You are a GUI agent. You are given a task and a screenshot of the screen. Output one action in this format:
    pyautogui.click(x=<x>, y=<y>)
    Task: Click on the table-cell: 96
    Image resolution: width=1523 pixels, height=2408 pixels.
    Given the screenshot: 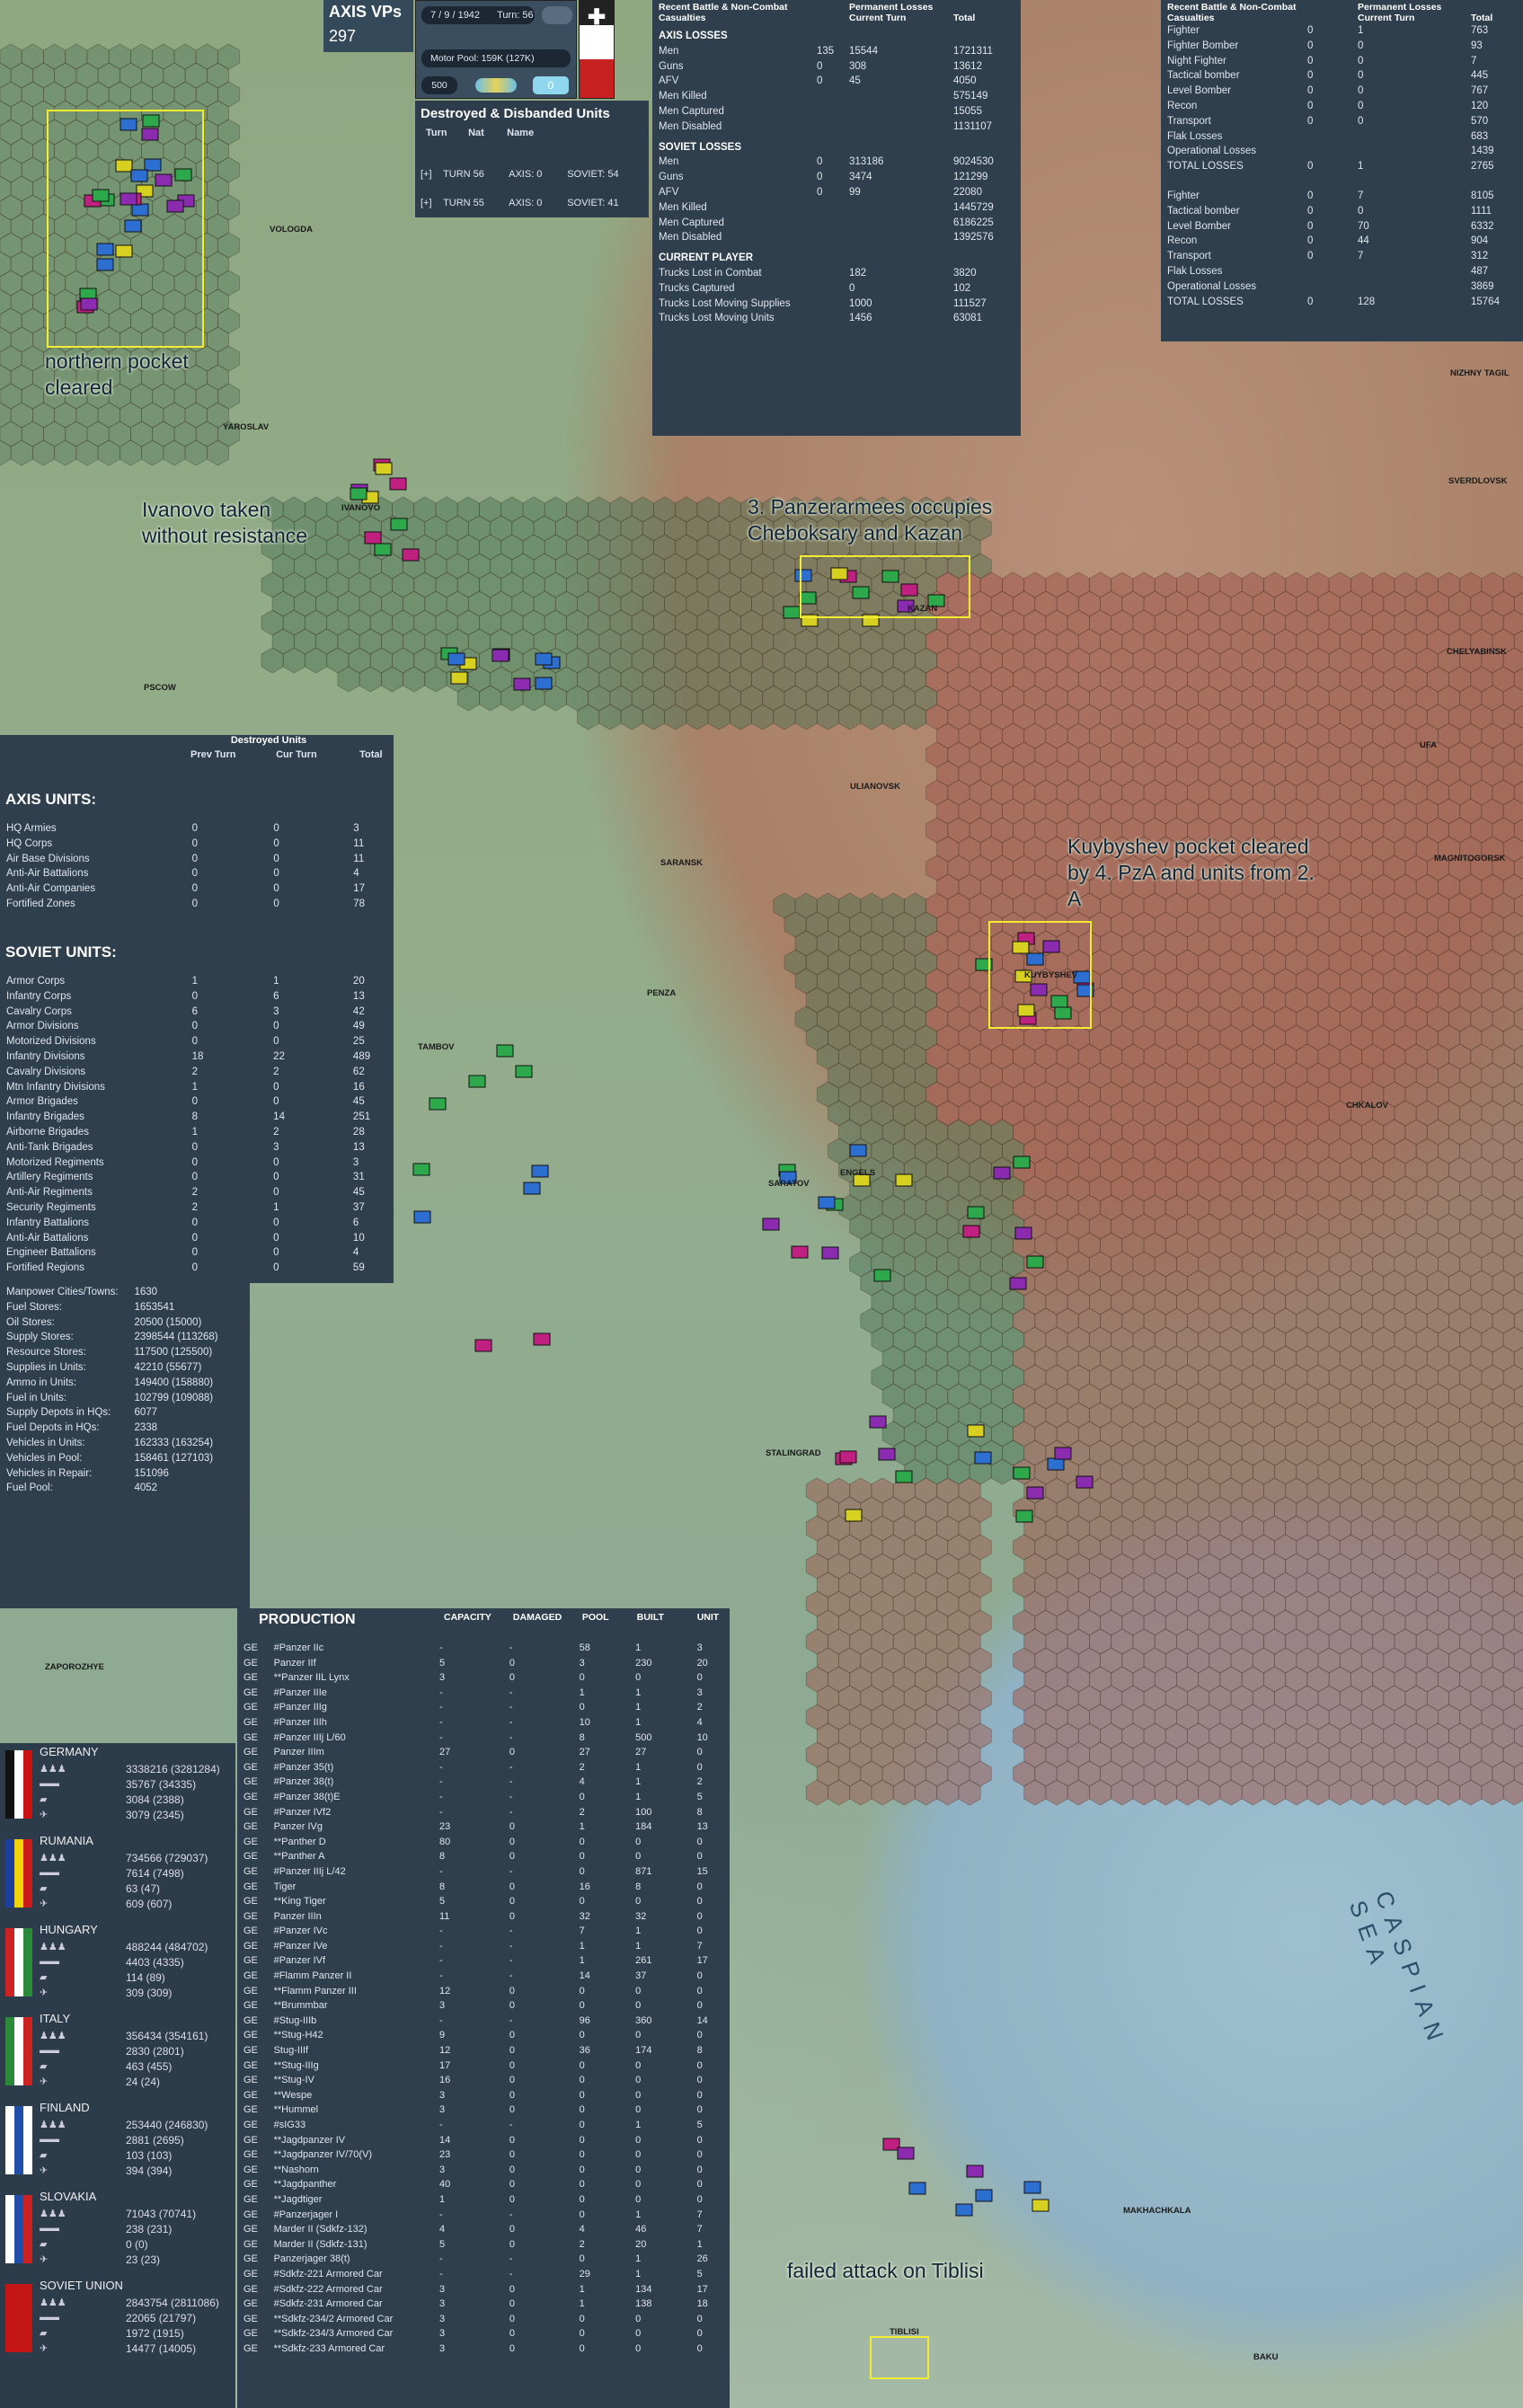 What is the action you would take?
    pyautogui.click(x=584, y=2020)
    